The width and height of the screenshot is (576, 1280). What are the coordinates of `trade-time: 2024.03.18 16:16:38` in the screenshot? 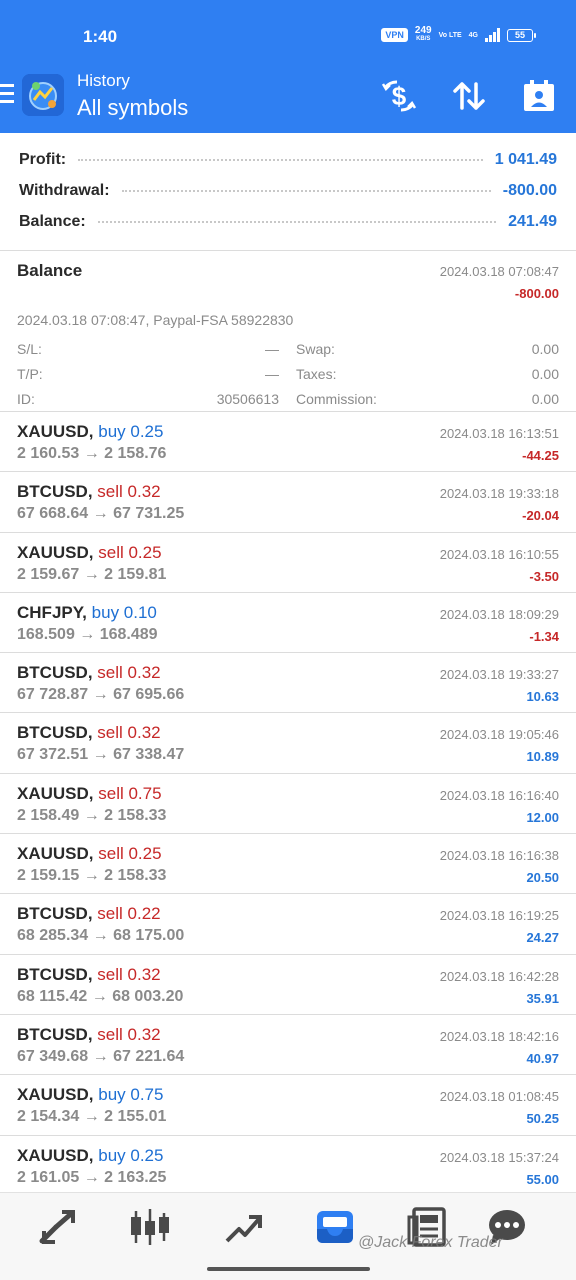 It's located at (499, 856).